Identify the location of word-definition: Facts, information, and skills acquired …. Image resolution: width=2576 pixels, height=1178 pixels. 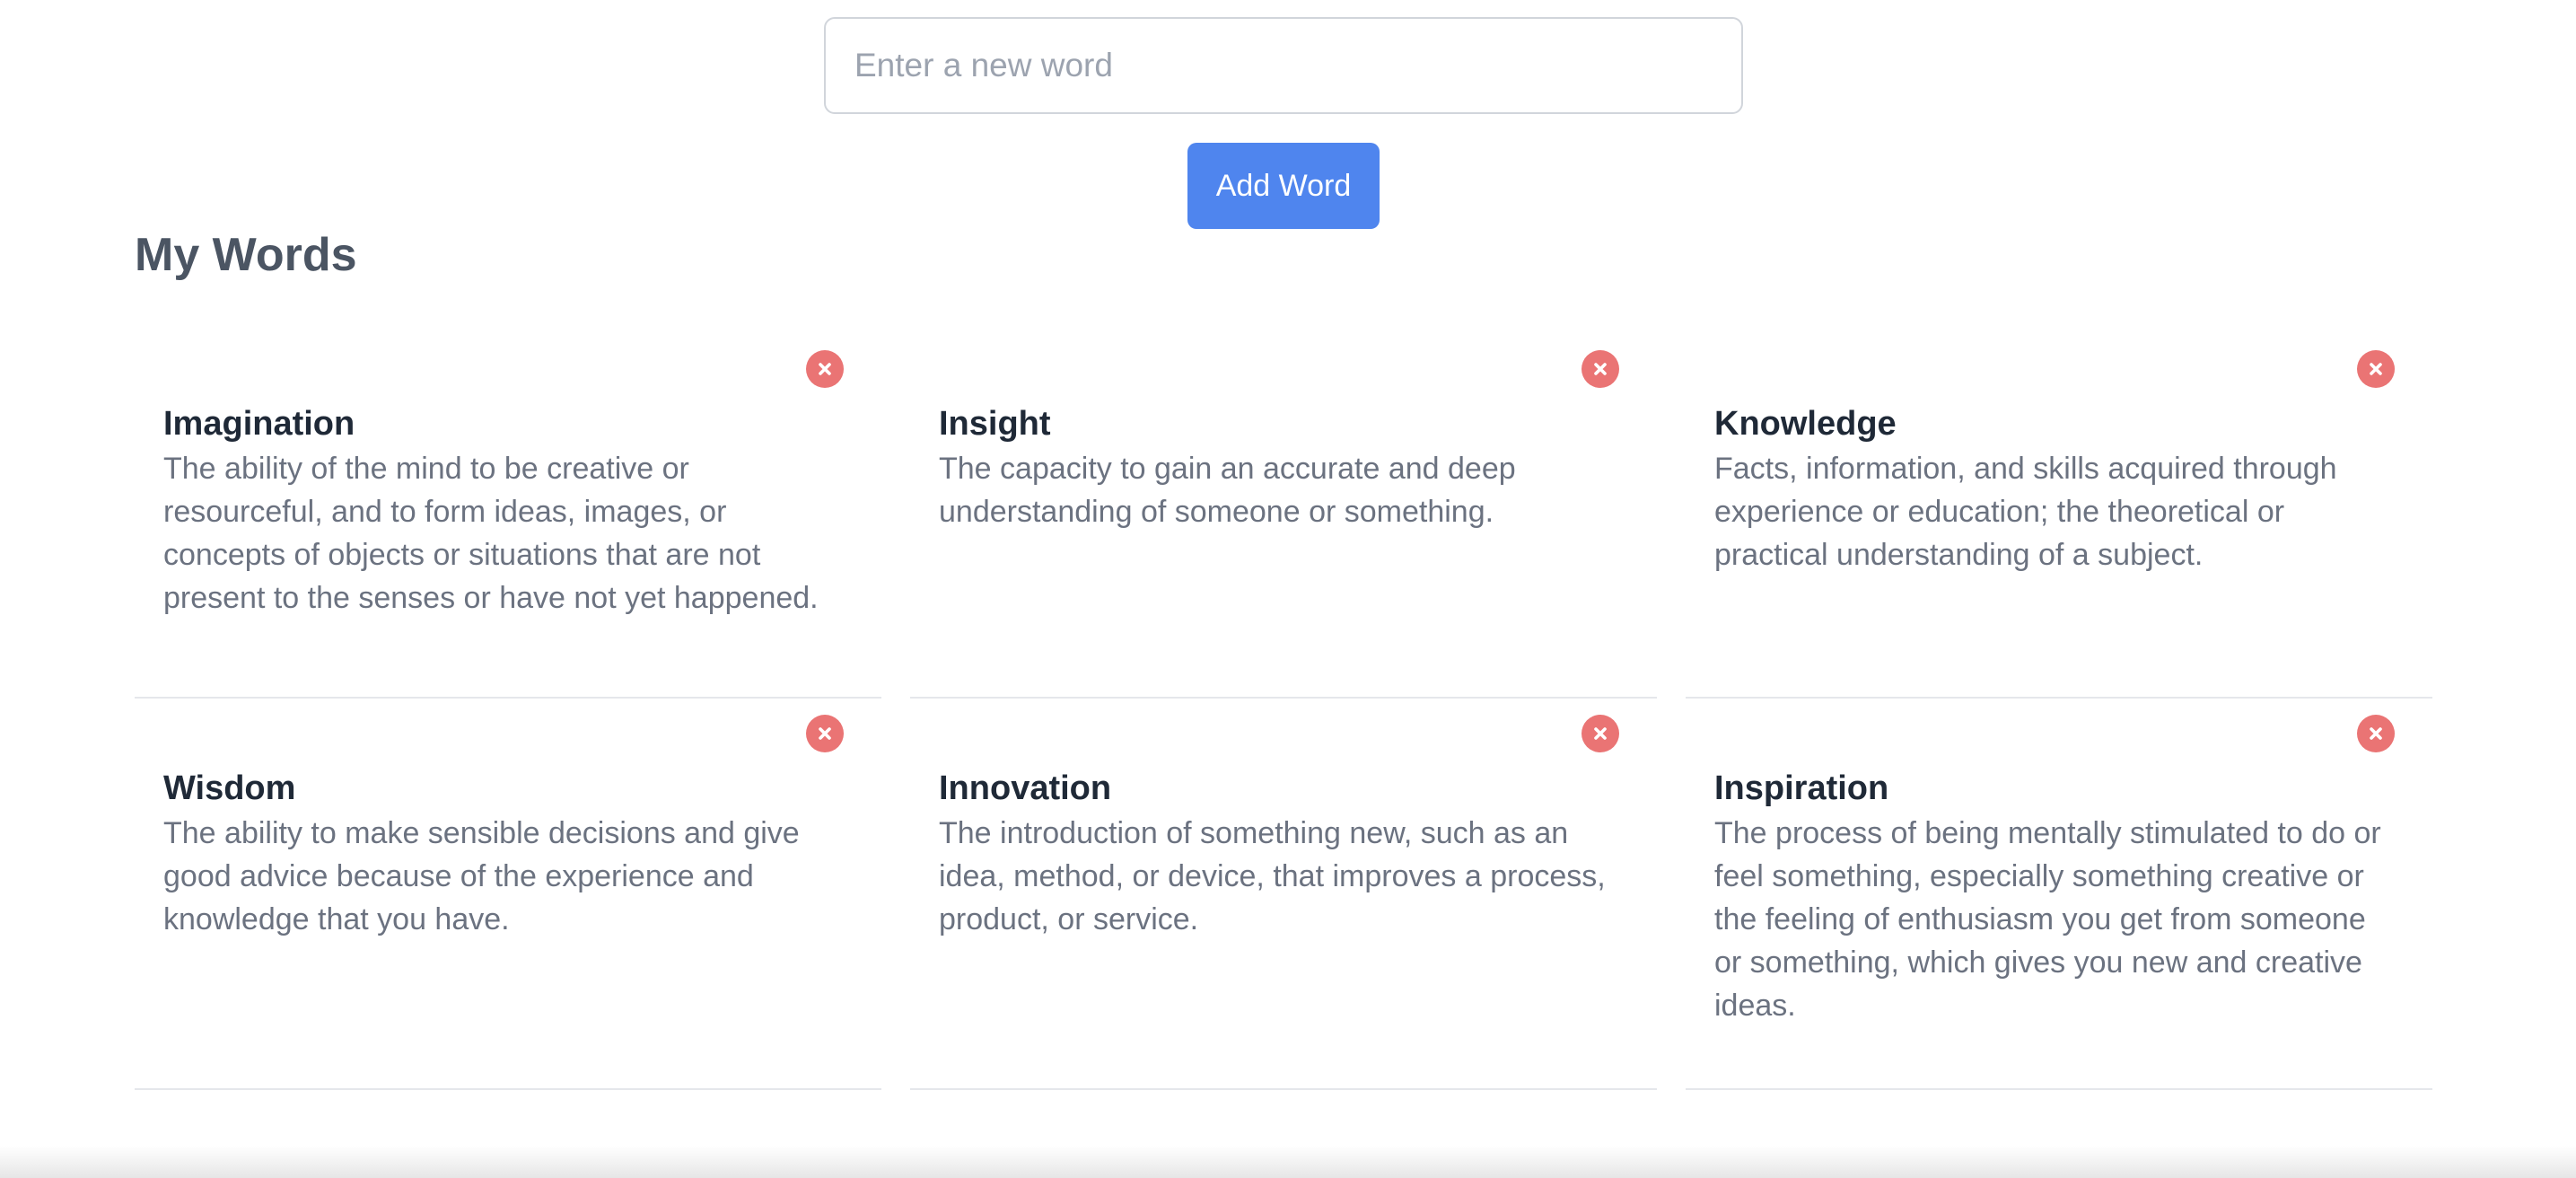
(2026, 512).